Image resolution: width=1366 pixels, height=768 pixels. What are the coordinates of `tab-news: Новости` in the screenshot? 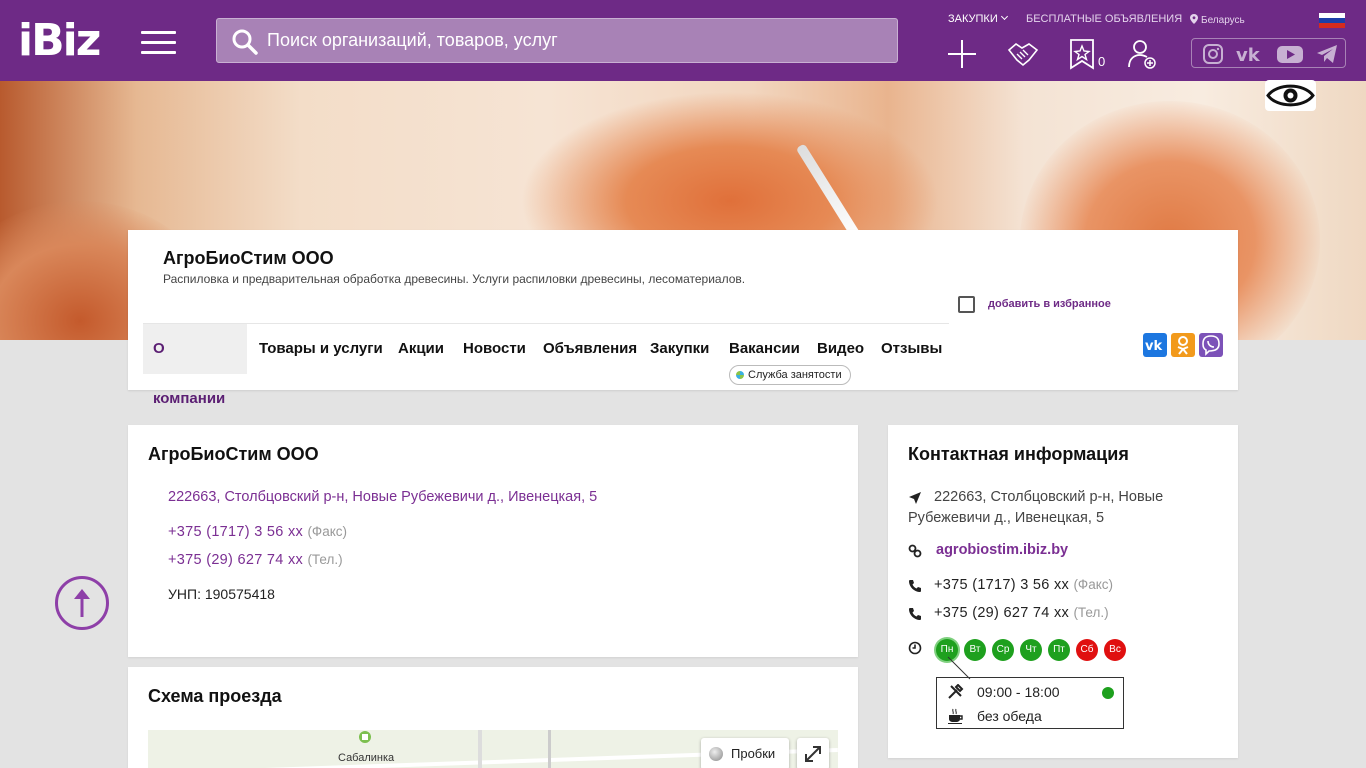 It's located at (494, 349).